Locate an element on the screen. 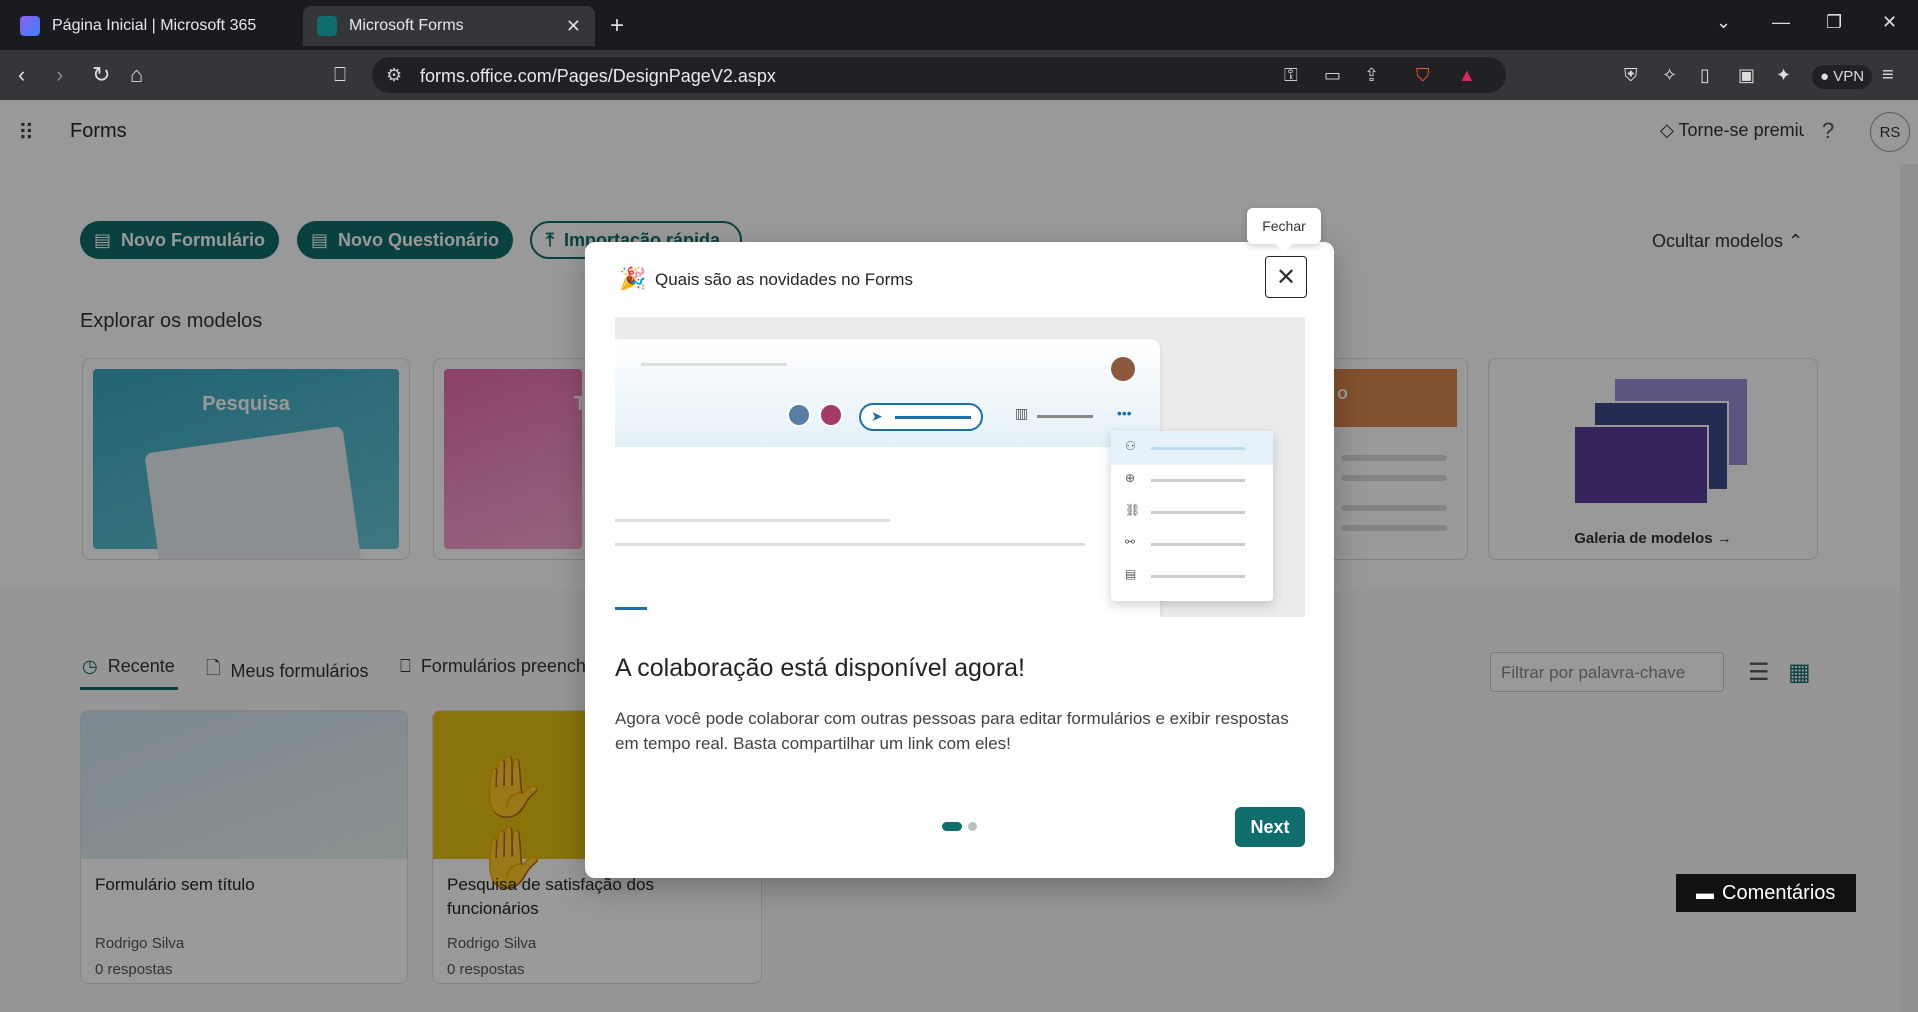  brave-shields-icon: ⛉ is located at coordinates (1423, 75).